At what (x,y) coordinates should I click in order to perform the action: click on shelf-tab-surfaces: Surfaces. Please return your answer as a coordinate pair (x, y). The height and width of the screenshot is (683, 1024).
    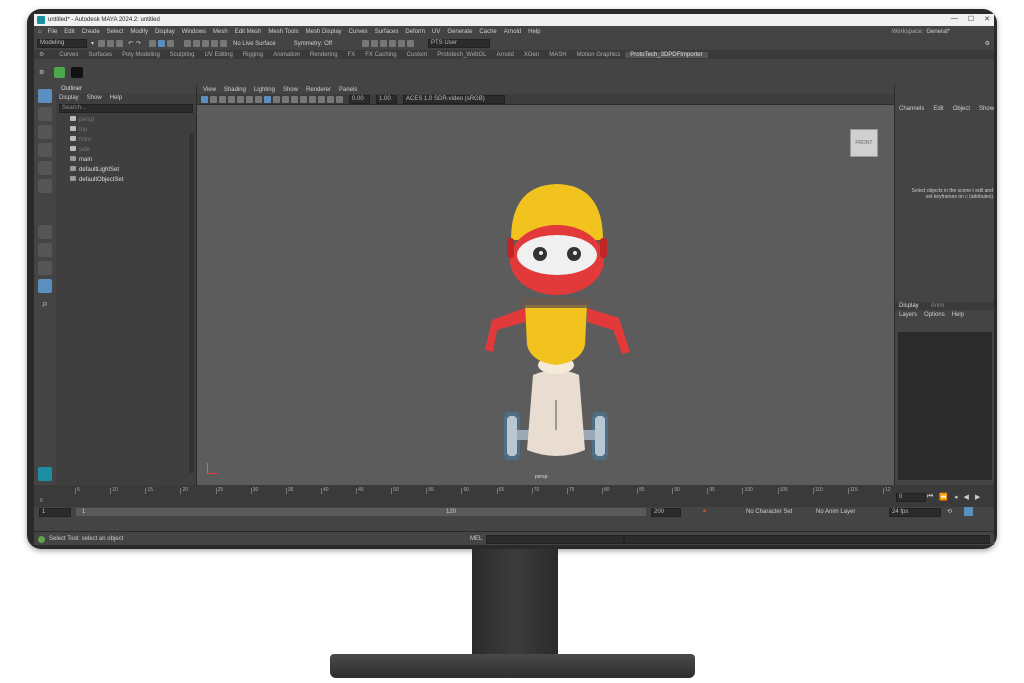
    Looking at the image, I should click on (100, 55).